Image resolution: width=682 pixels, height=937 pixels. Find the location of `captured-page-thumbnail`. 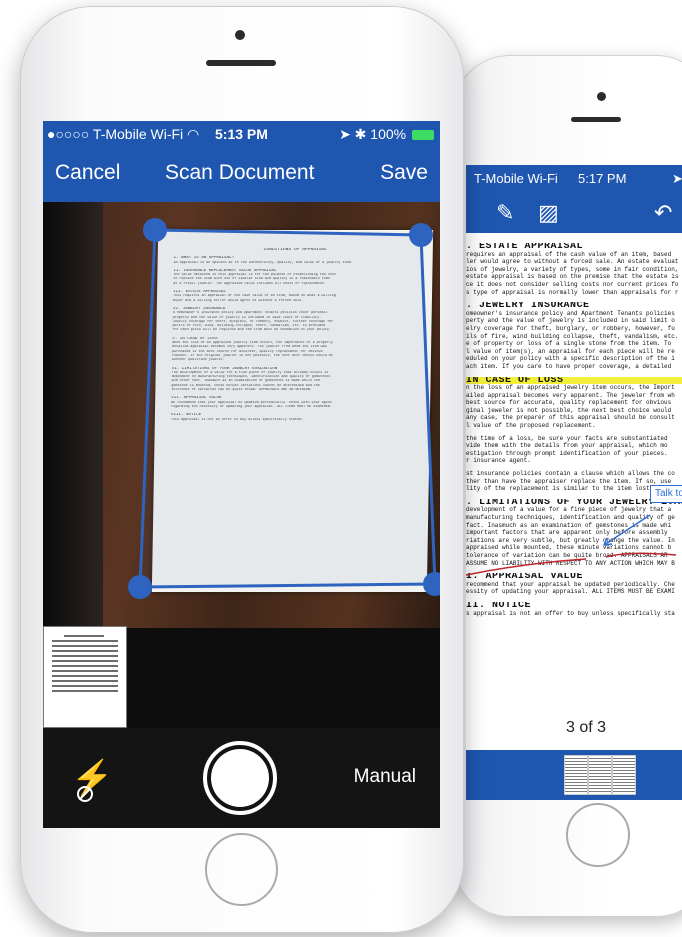

captured-page-thumbnail is located at coordinates (85, 677).